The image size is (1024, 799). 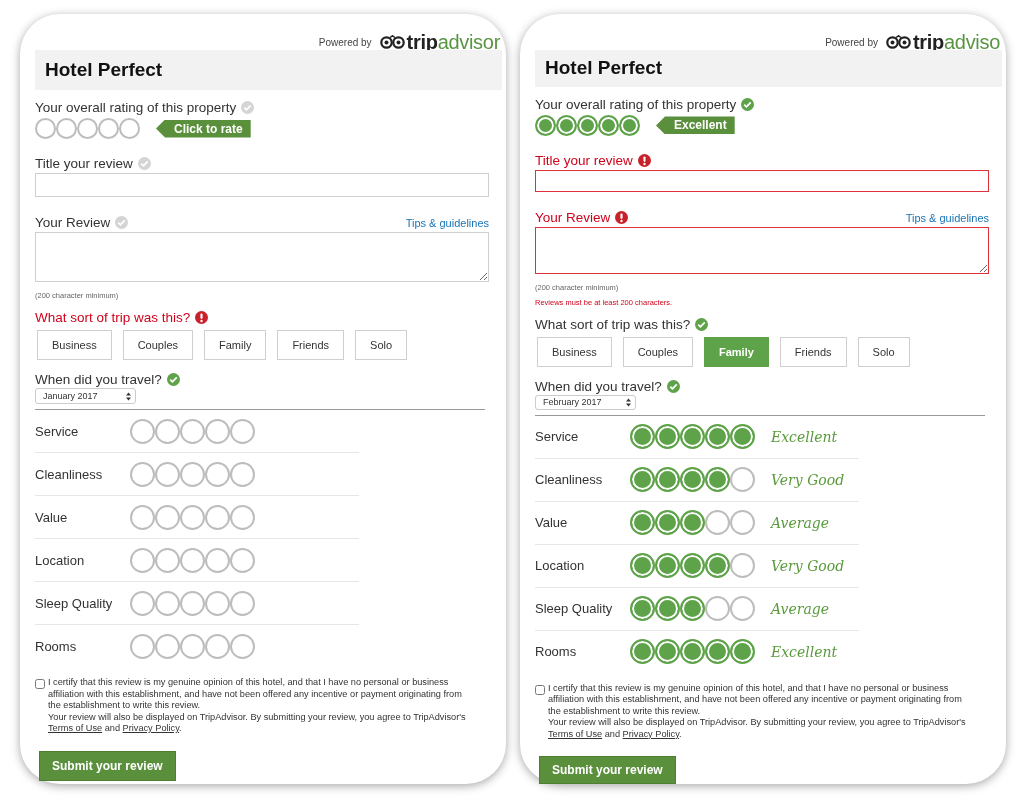 I want to click on terms-notice-text: Your review will also be displayed on TripAdvisor. By submitting your review, you agree to TripAdvisor's Terms of Use and Privacy Policy., so click(x=757, y=729).